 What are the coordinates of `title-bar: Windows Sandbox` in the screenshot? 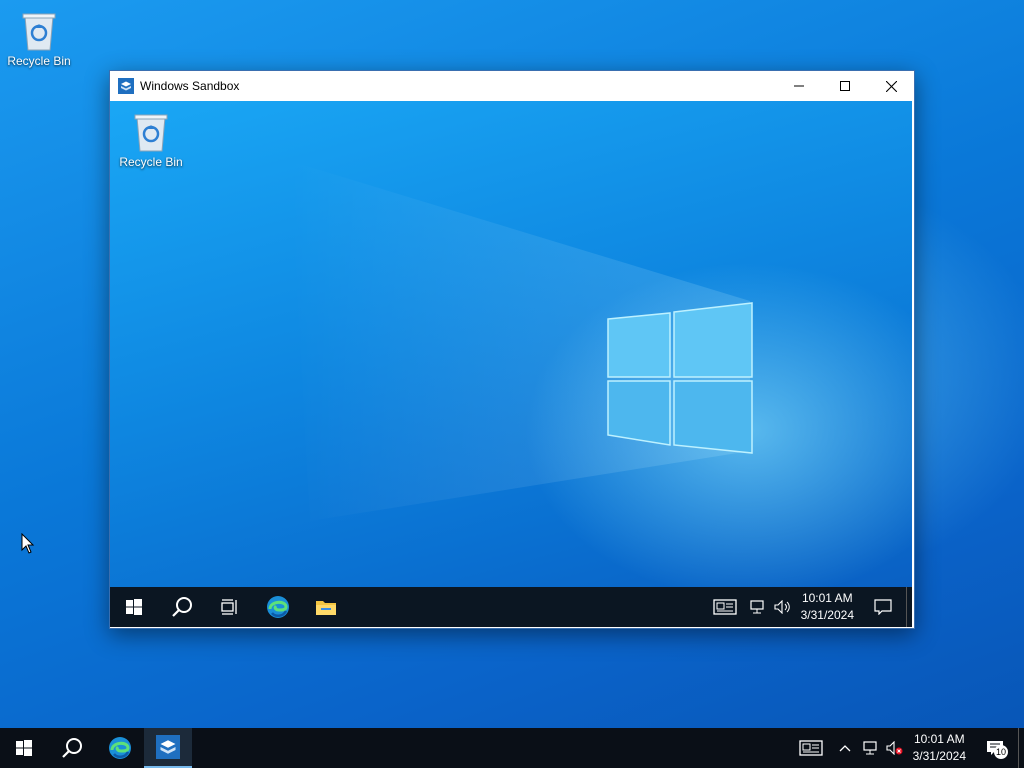 It's located at (512, 86).